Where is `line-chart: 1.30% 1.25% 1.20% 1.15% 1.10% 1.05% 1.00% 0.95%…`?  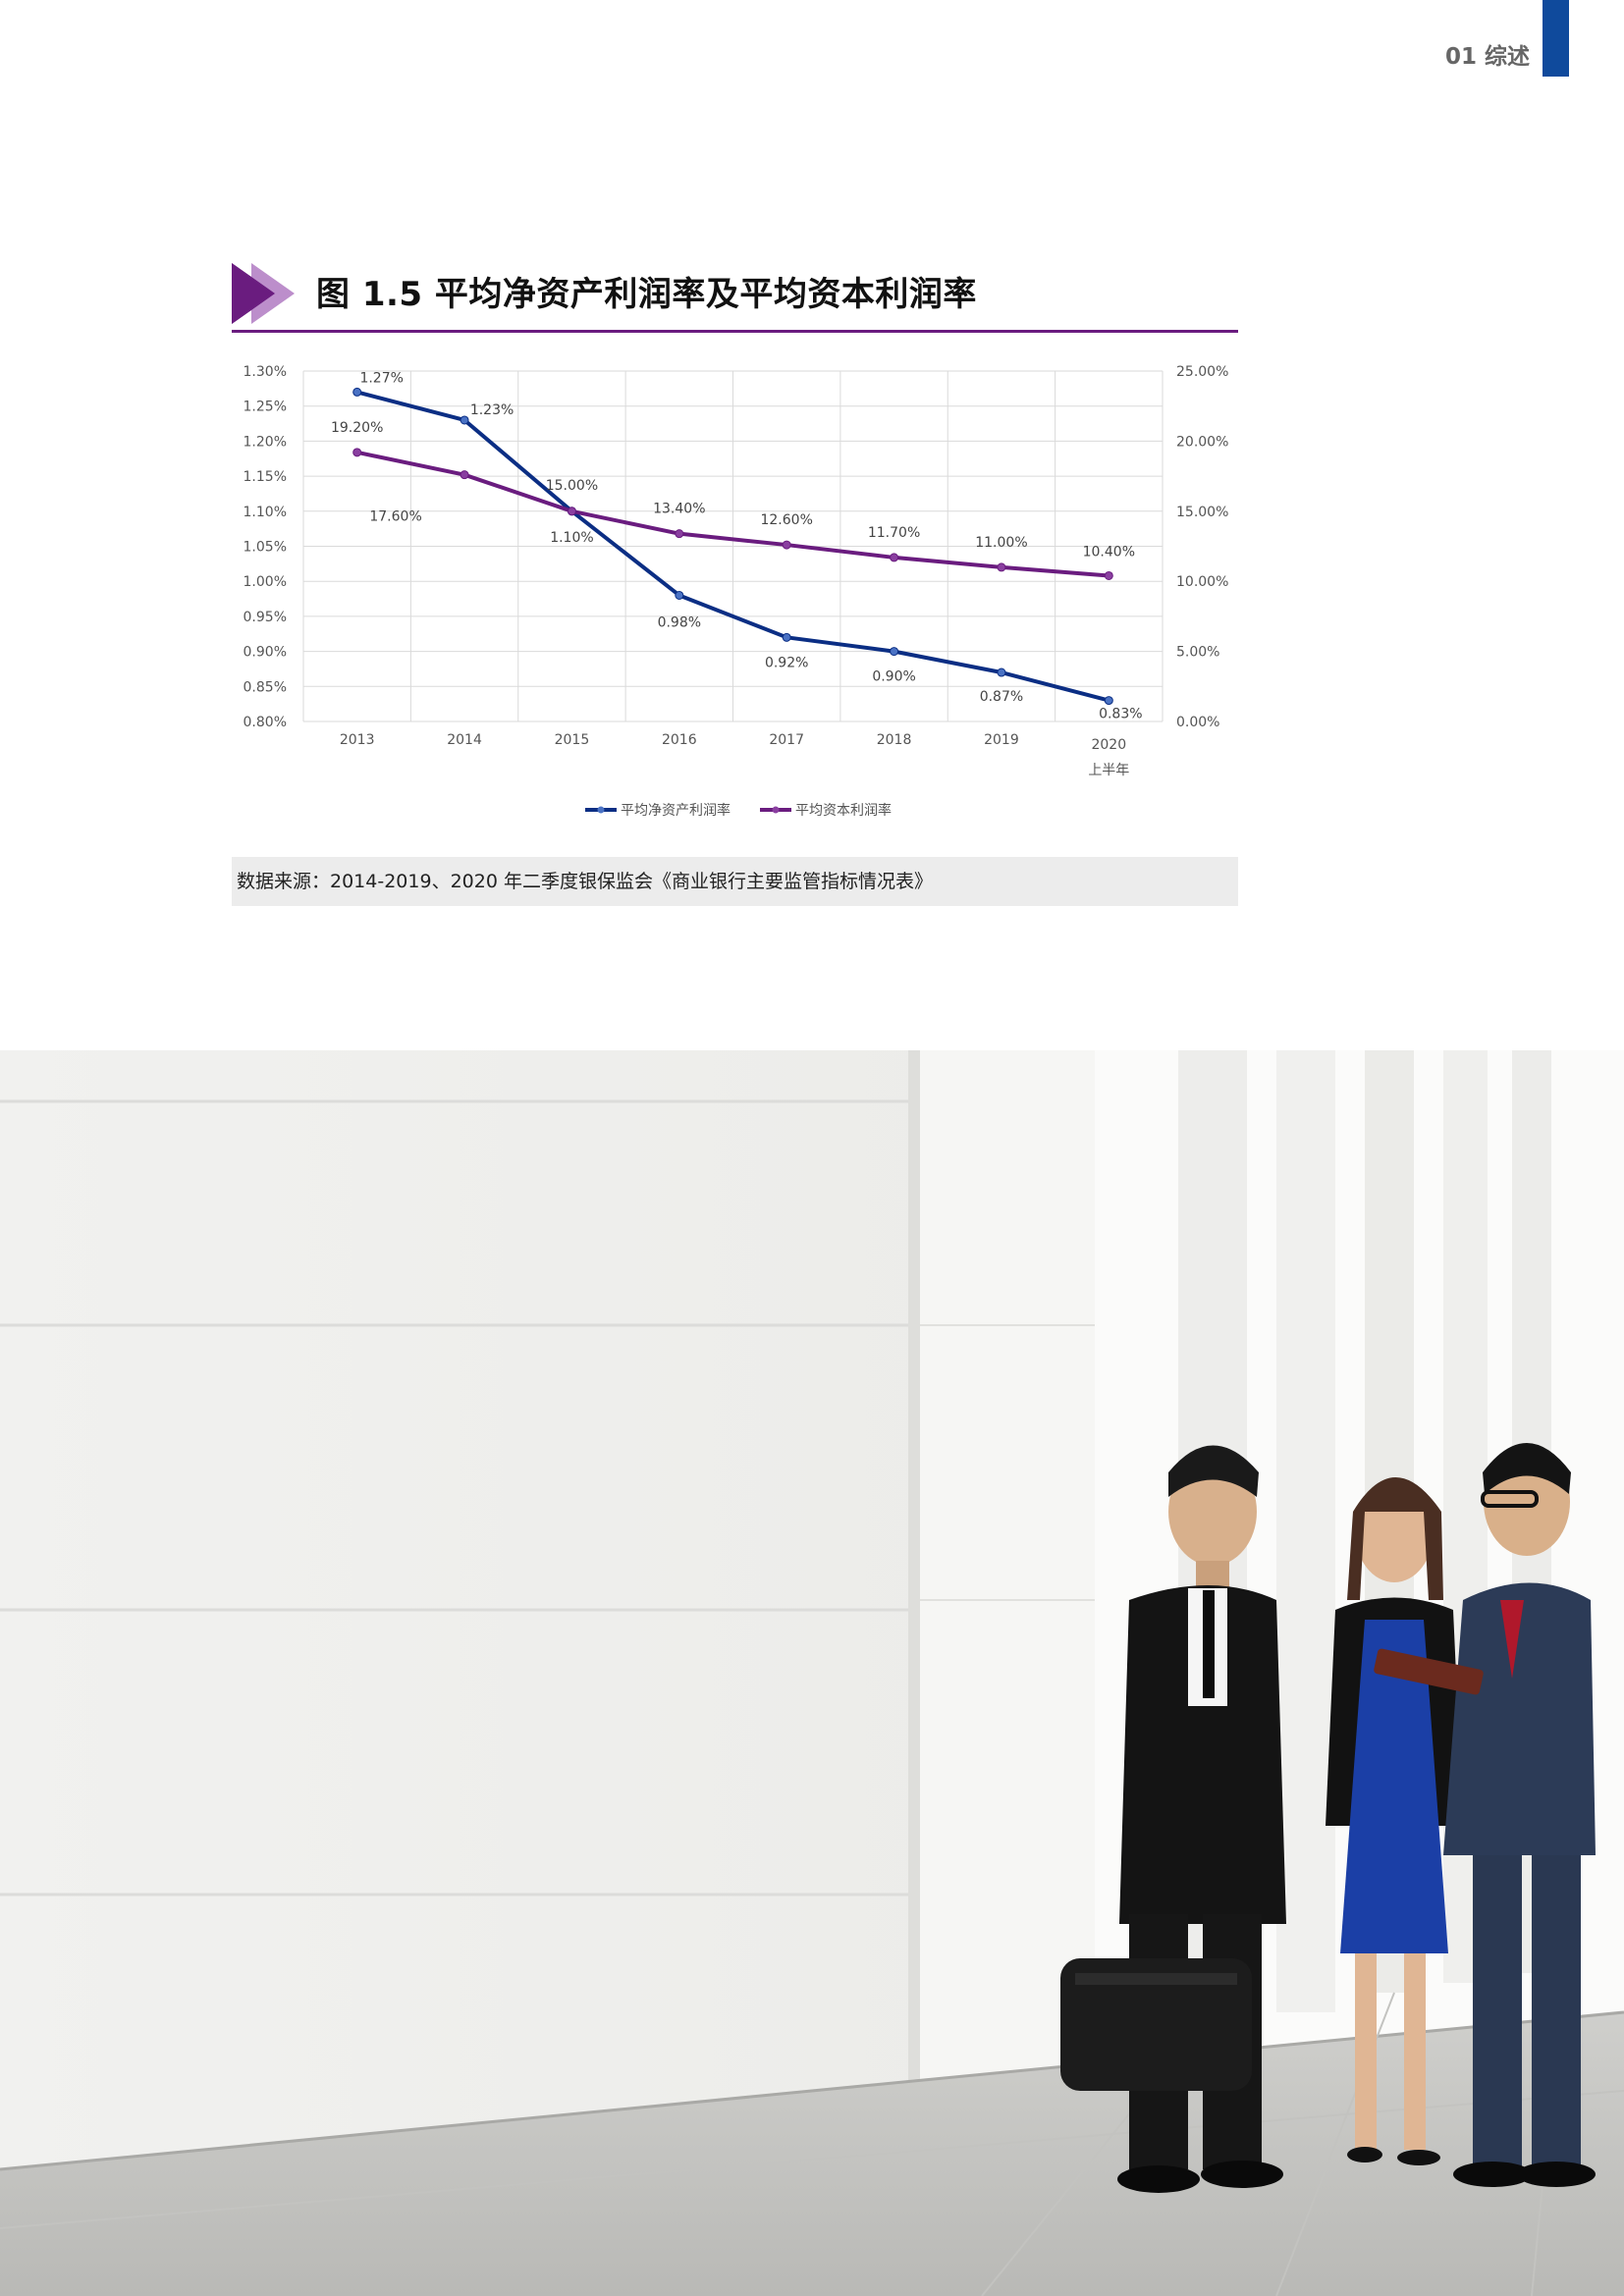
line-chart: 1.30% 1.25% 1.20% 1.15% 1.10% 1.05% 1.00% 0.95%… is located at coordinates (736, 592).